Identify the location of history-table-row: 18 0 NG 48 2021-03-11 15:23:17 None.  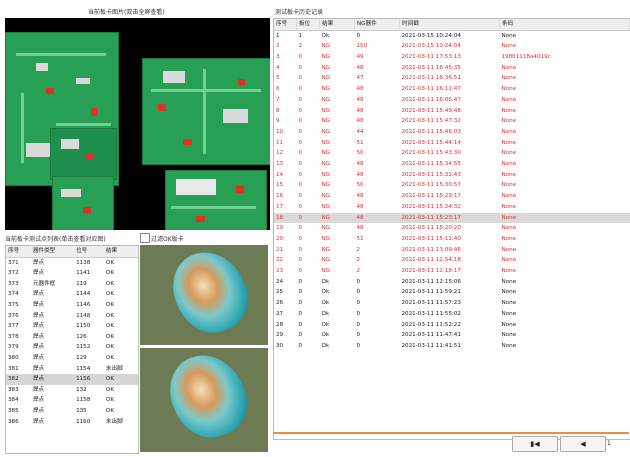
(452, 218).